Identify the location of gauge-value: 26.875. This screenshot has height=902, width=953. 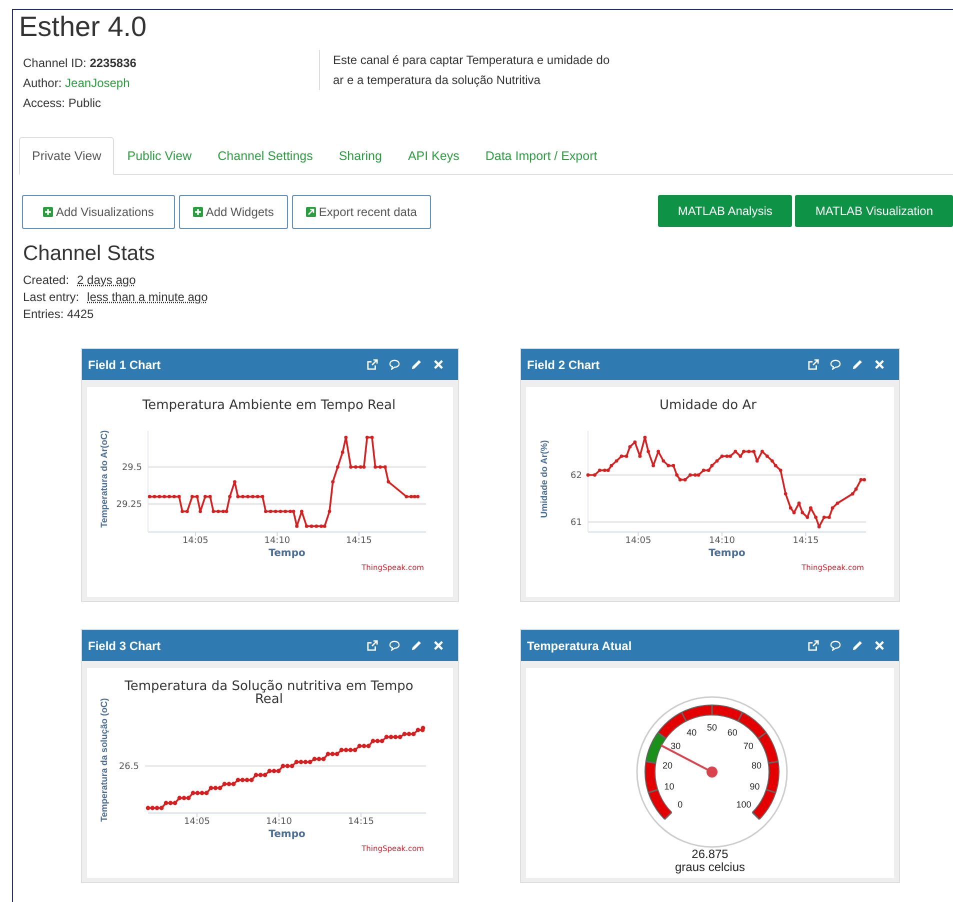
(710, 854).